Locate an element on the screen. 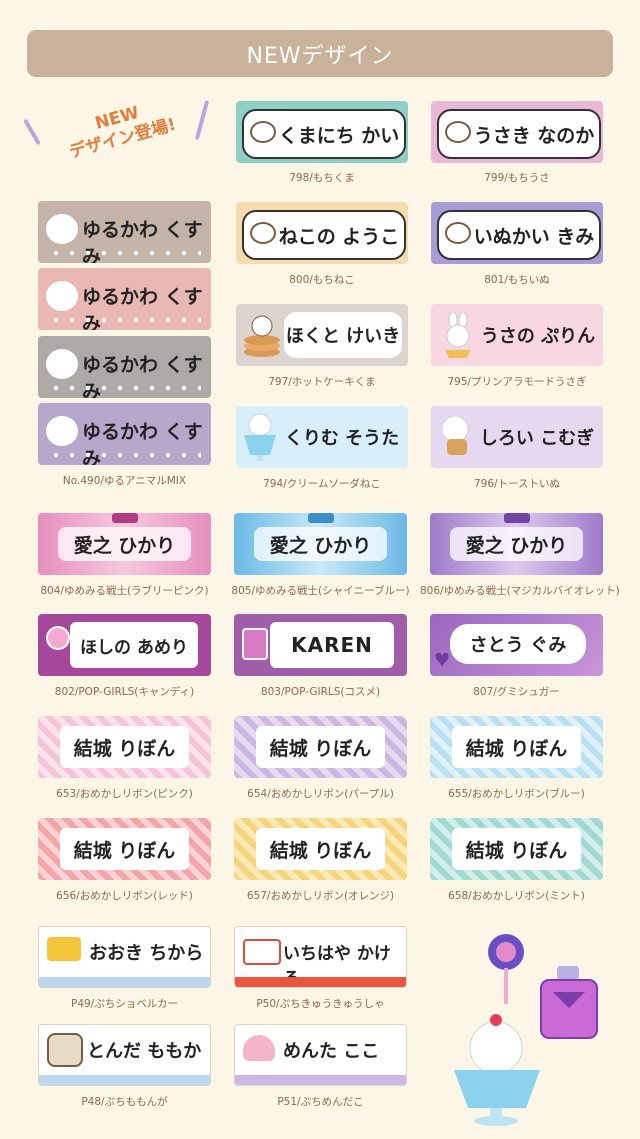  caption-800: 800/もちねこ is located at coordinates (322, 280).